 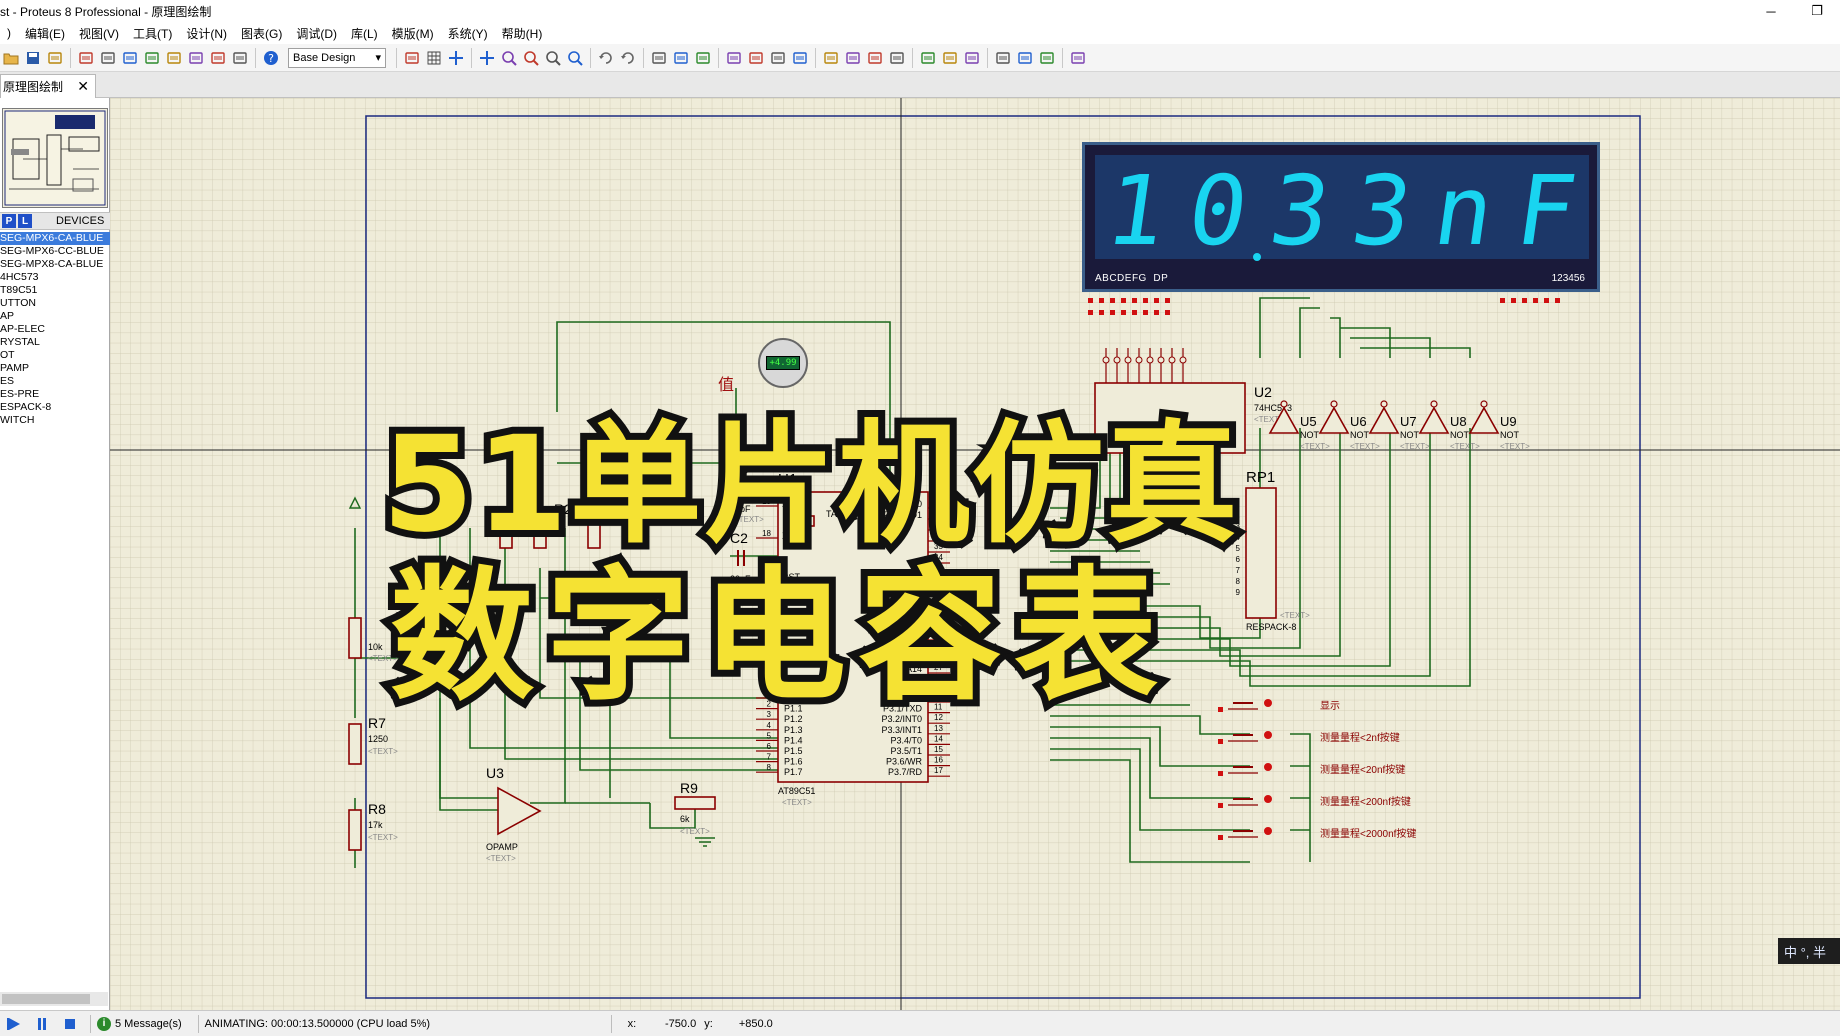 What do you see at coordinates (14, 1024) in the screenshot?
I see `play-button` at bounding box center [14, 1024].